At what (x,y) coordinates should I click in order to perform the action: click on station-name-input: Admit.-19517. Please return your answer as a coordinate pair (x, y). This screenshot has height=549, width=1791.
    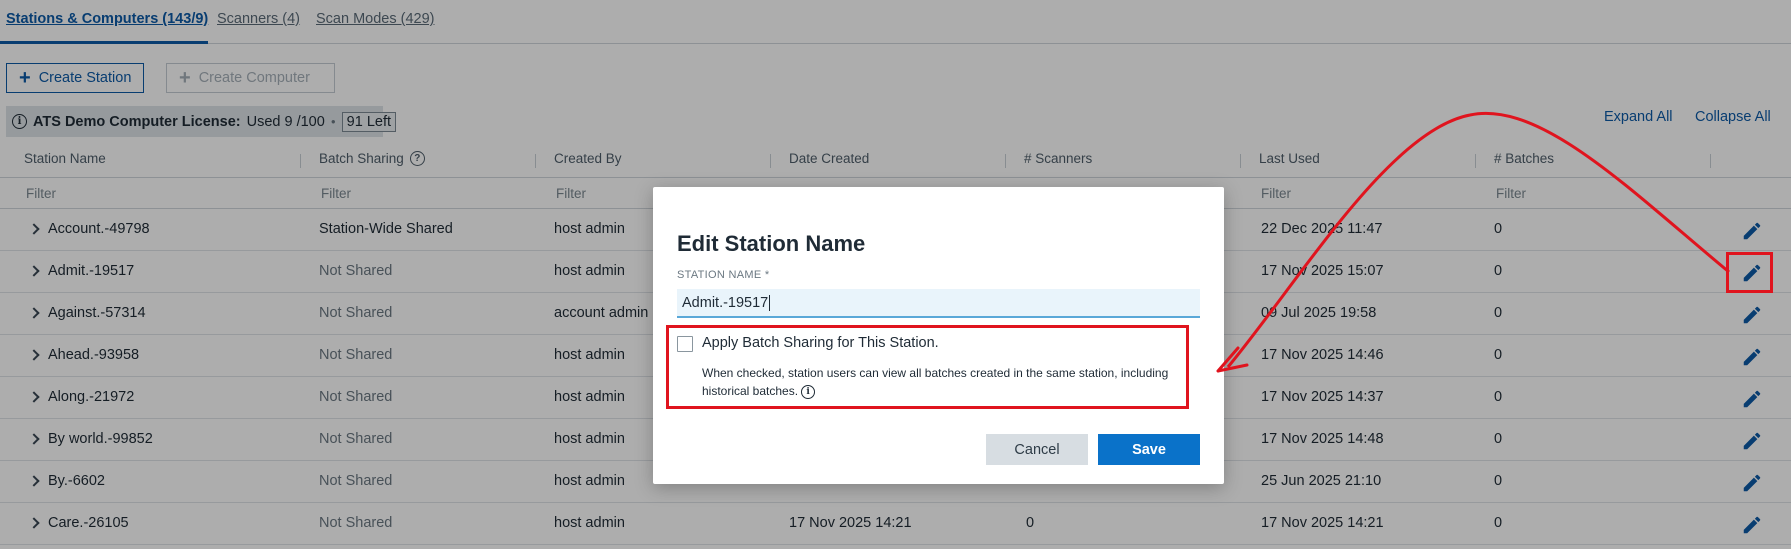
    Looking at the image, I should click on (938, 303).